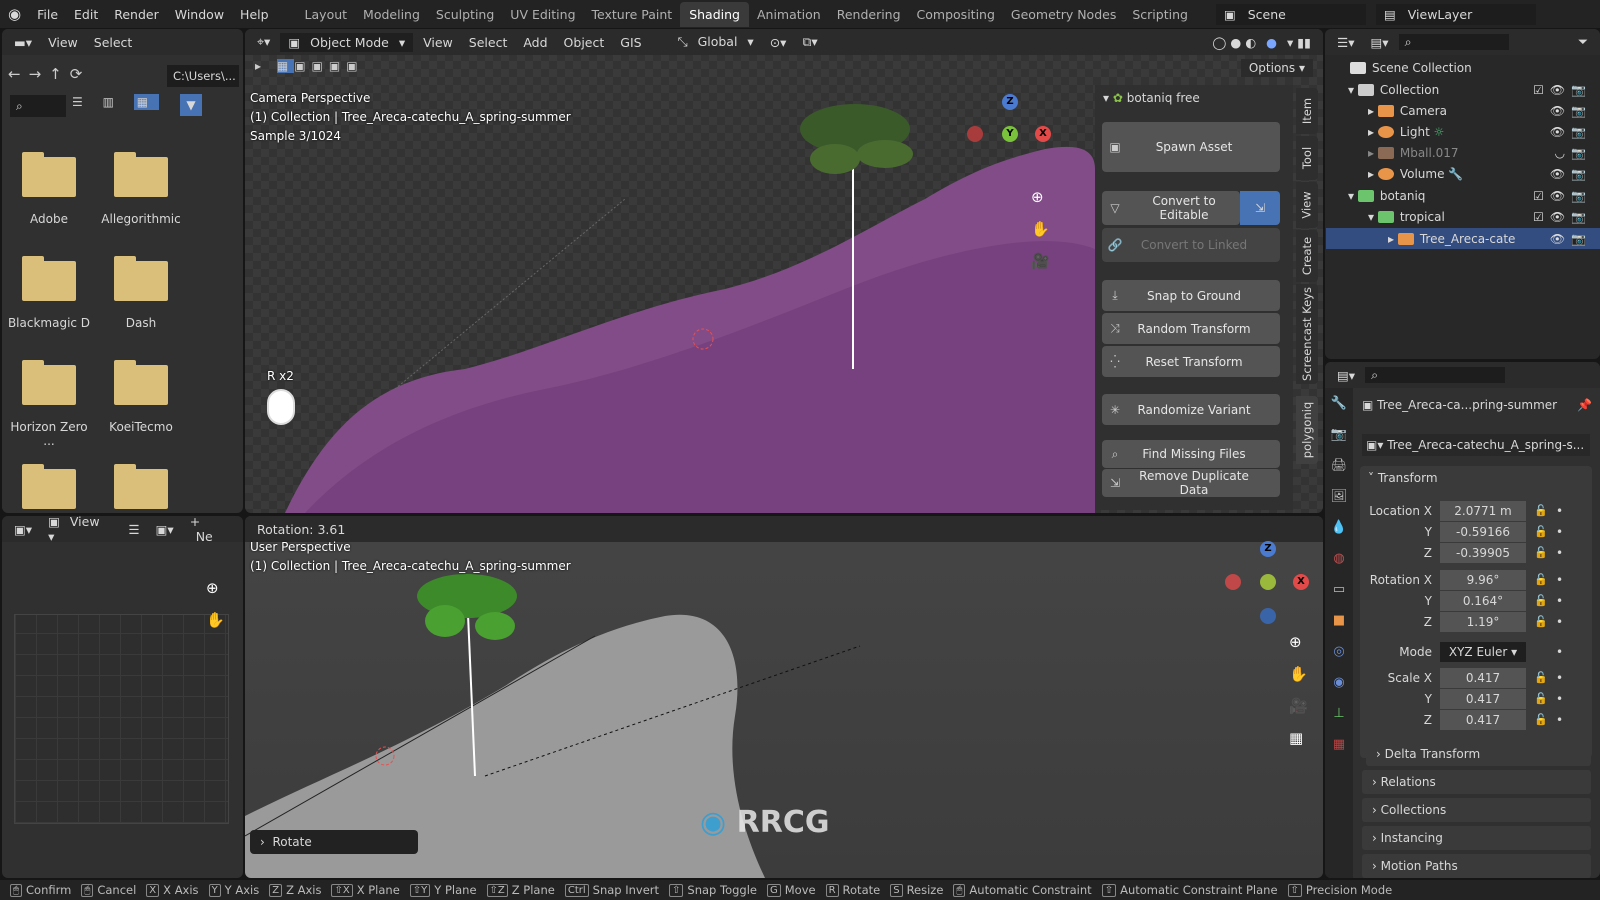 This screenshot has width=1600, height=900. I want to click on editor-type-icon: ▣▾, so click(23, 529).